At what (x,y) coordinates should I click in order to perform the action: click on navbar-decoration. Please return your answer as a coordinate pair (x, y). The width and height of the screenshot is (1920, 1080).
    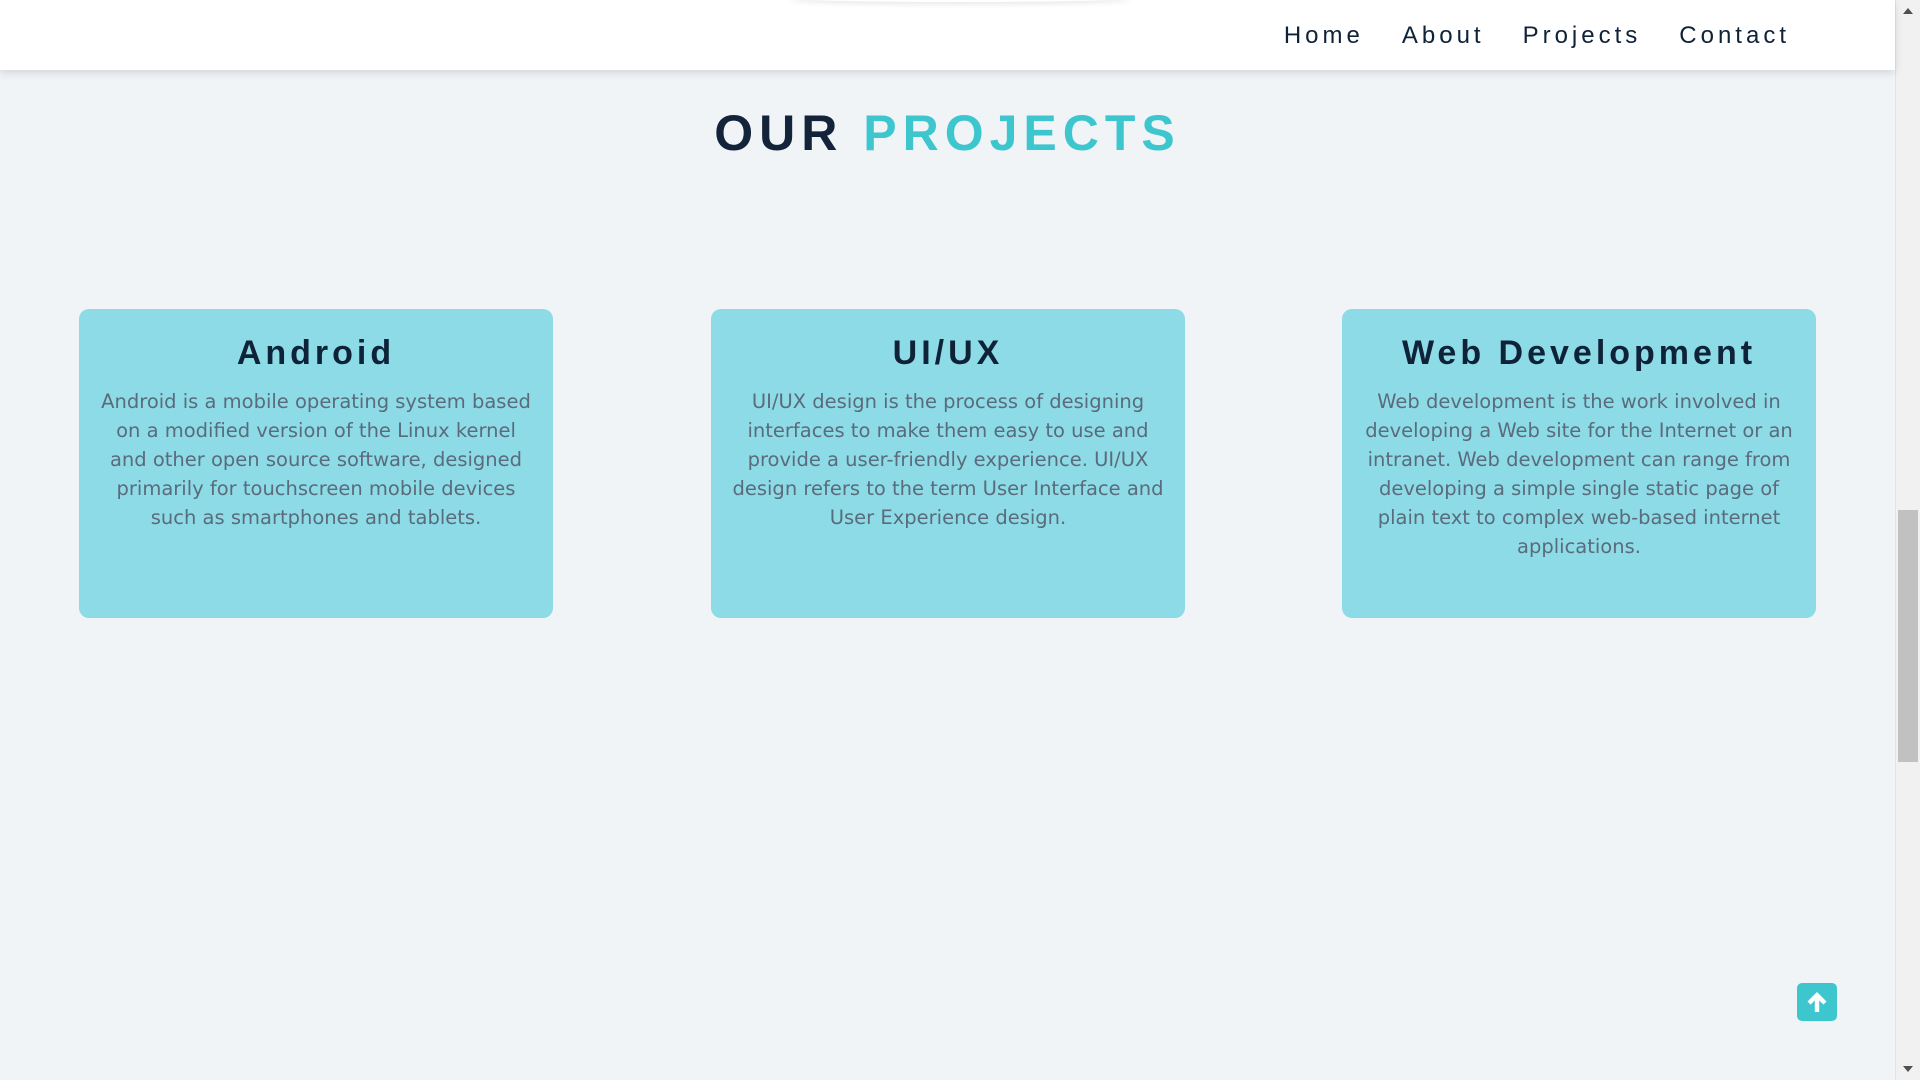
    Looking at the image, I should click on (960, 1).